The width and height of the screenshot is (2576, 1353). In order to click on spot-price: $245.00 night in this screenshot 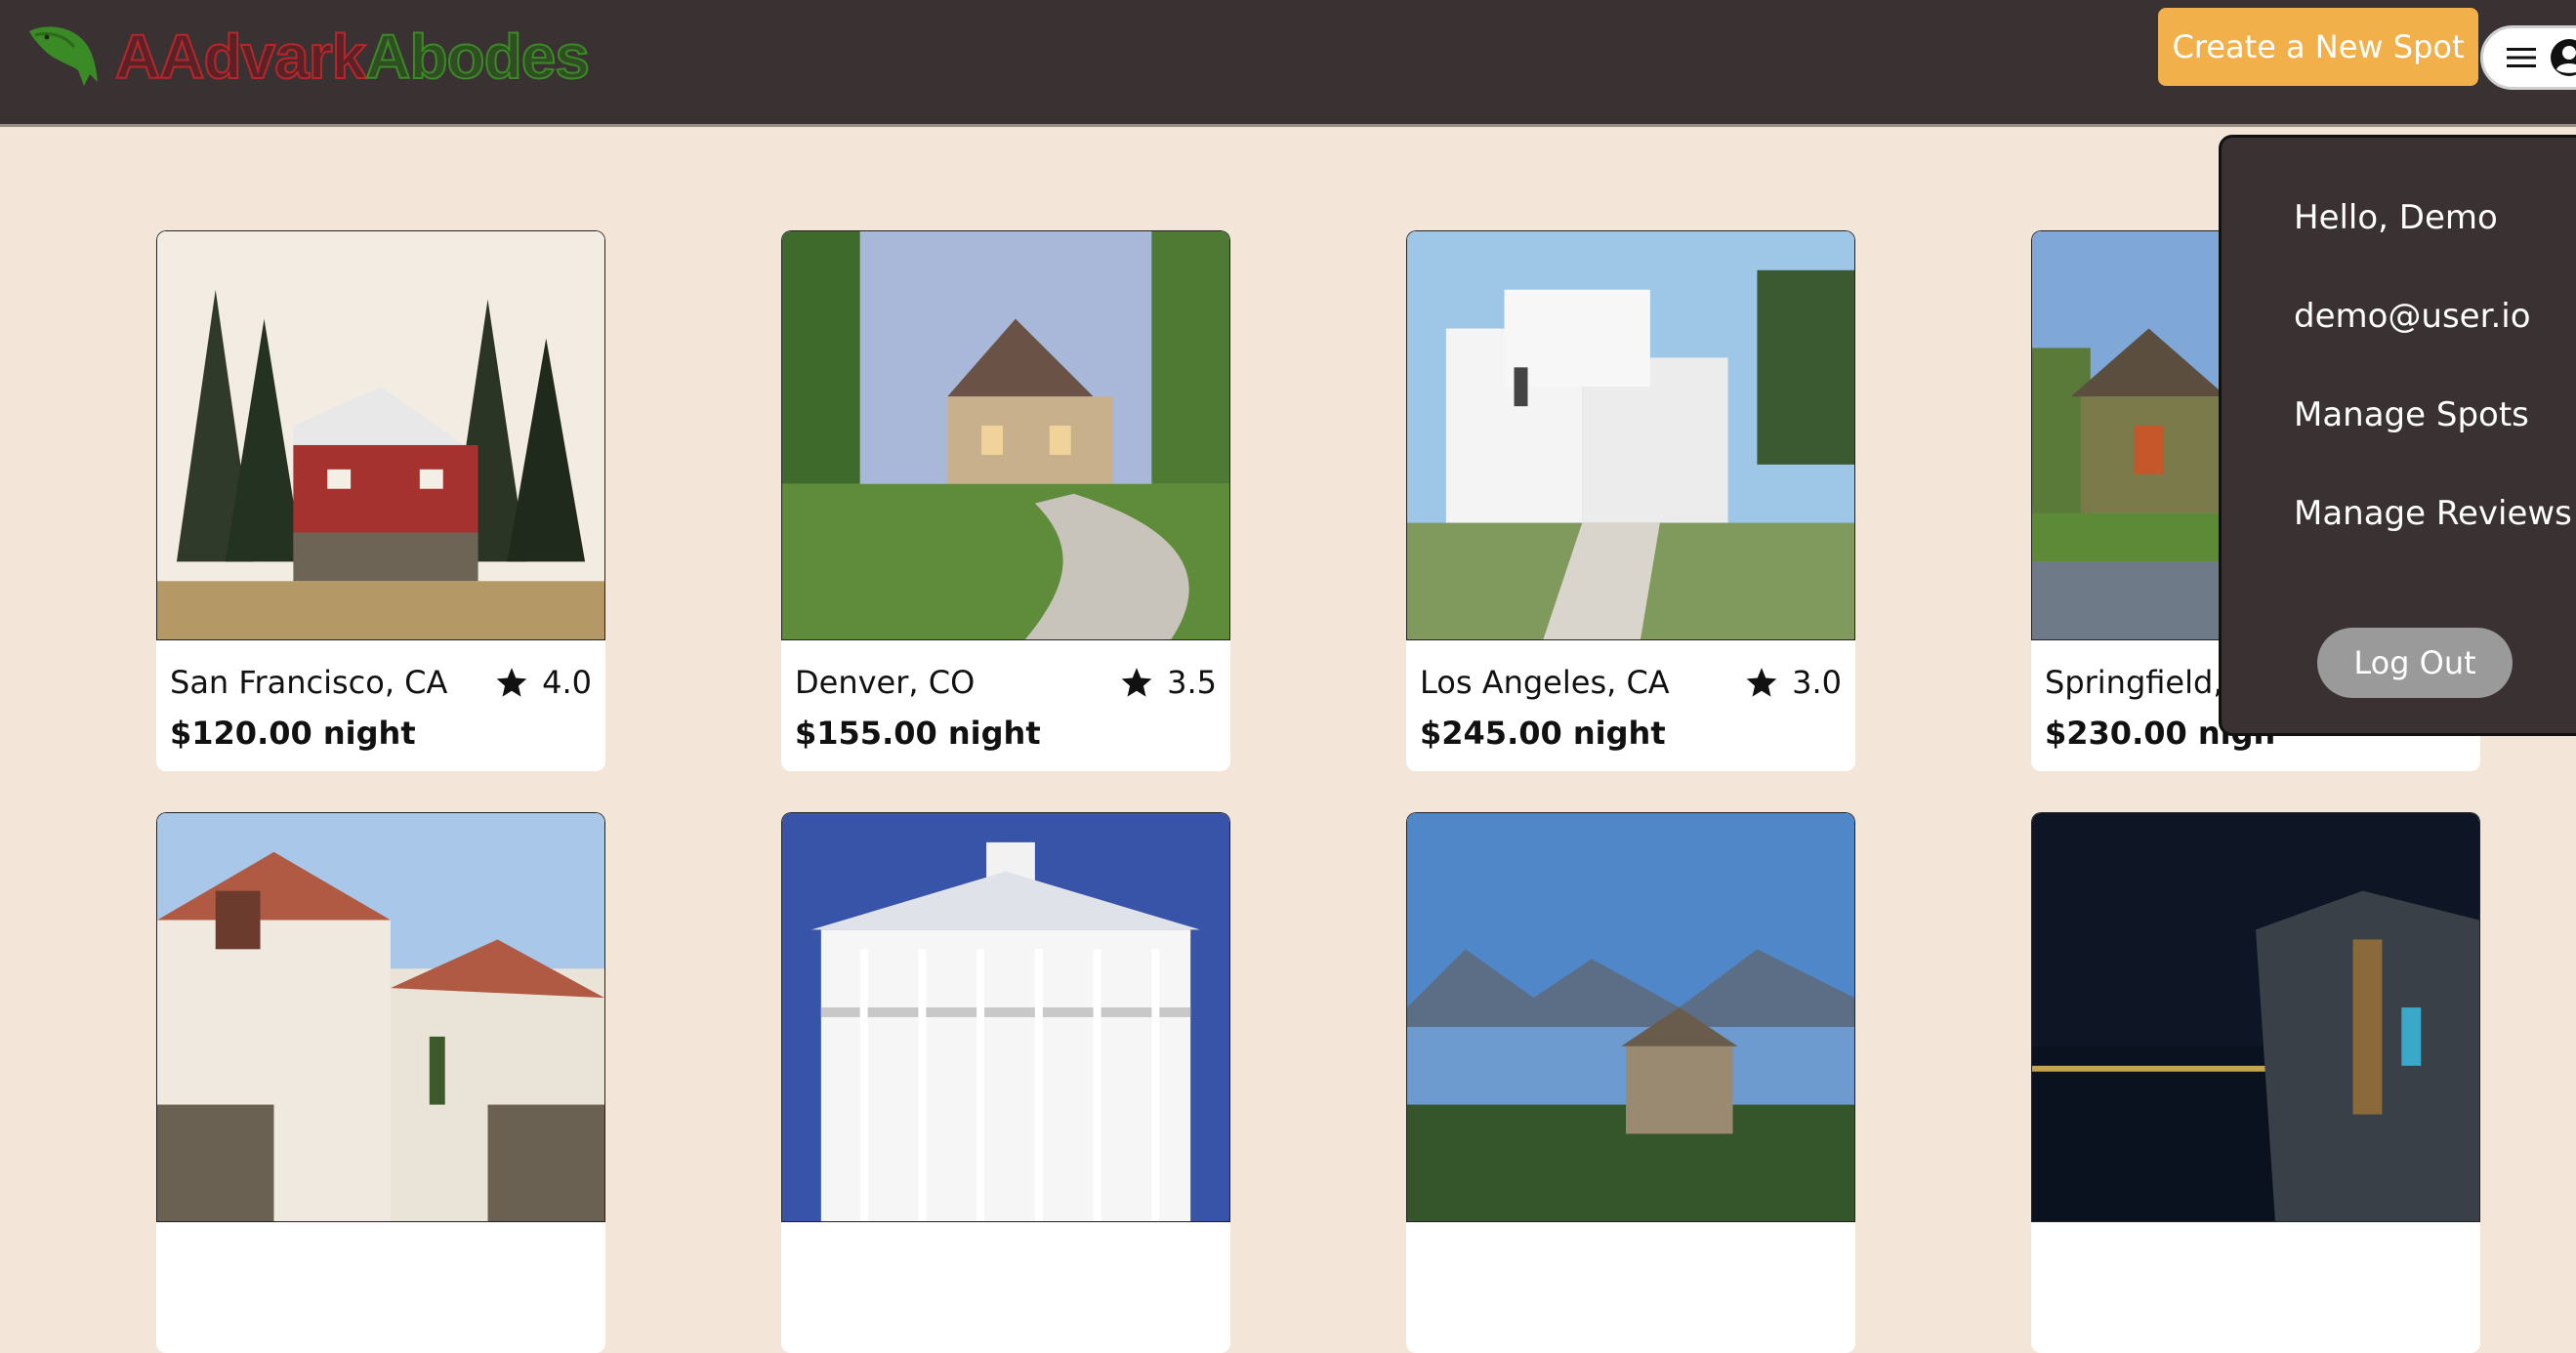, I will do `click(1631, 733)`.